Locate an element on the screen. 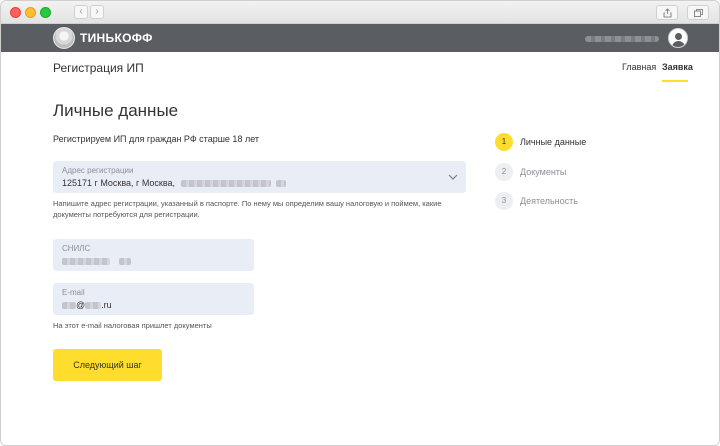  share-icon is located at coordinates (667, 13).